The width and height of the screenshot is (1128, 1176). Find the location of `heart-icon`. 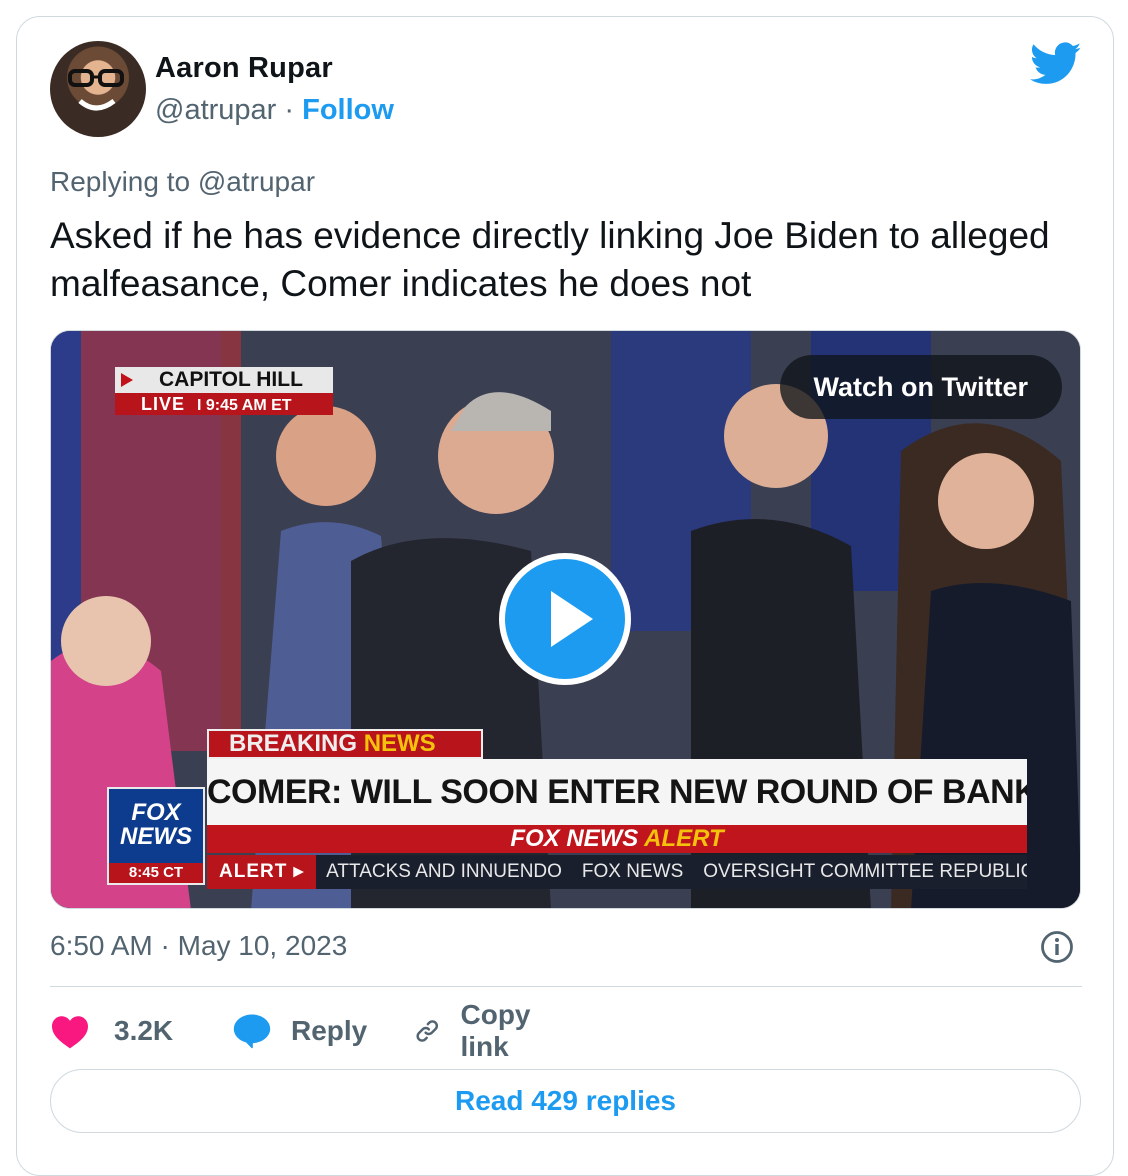

heart-icon is located at coordinates (70, 1032).